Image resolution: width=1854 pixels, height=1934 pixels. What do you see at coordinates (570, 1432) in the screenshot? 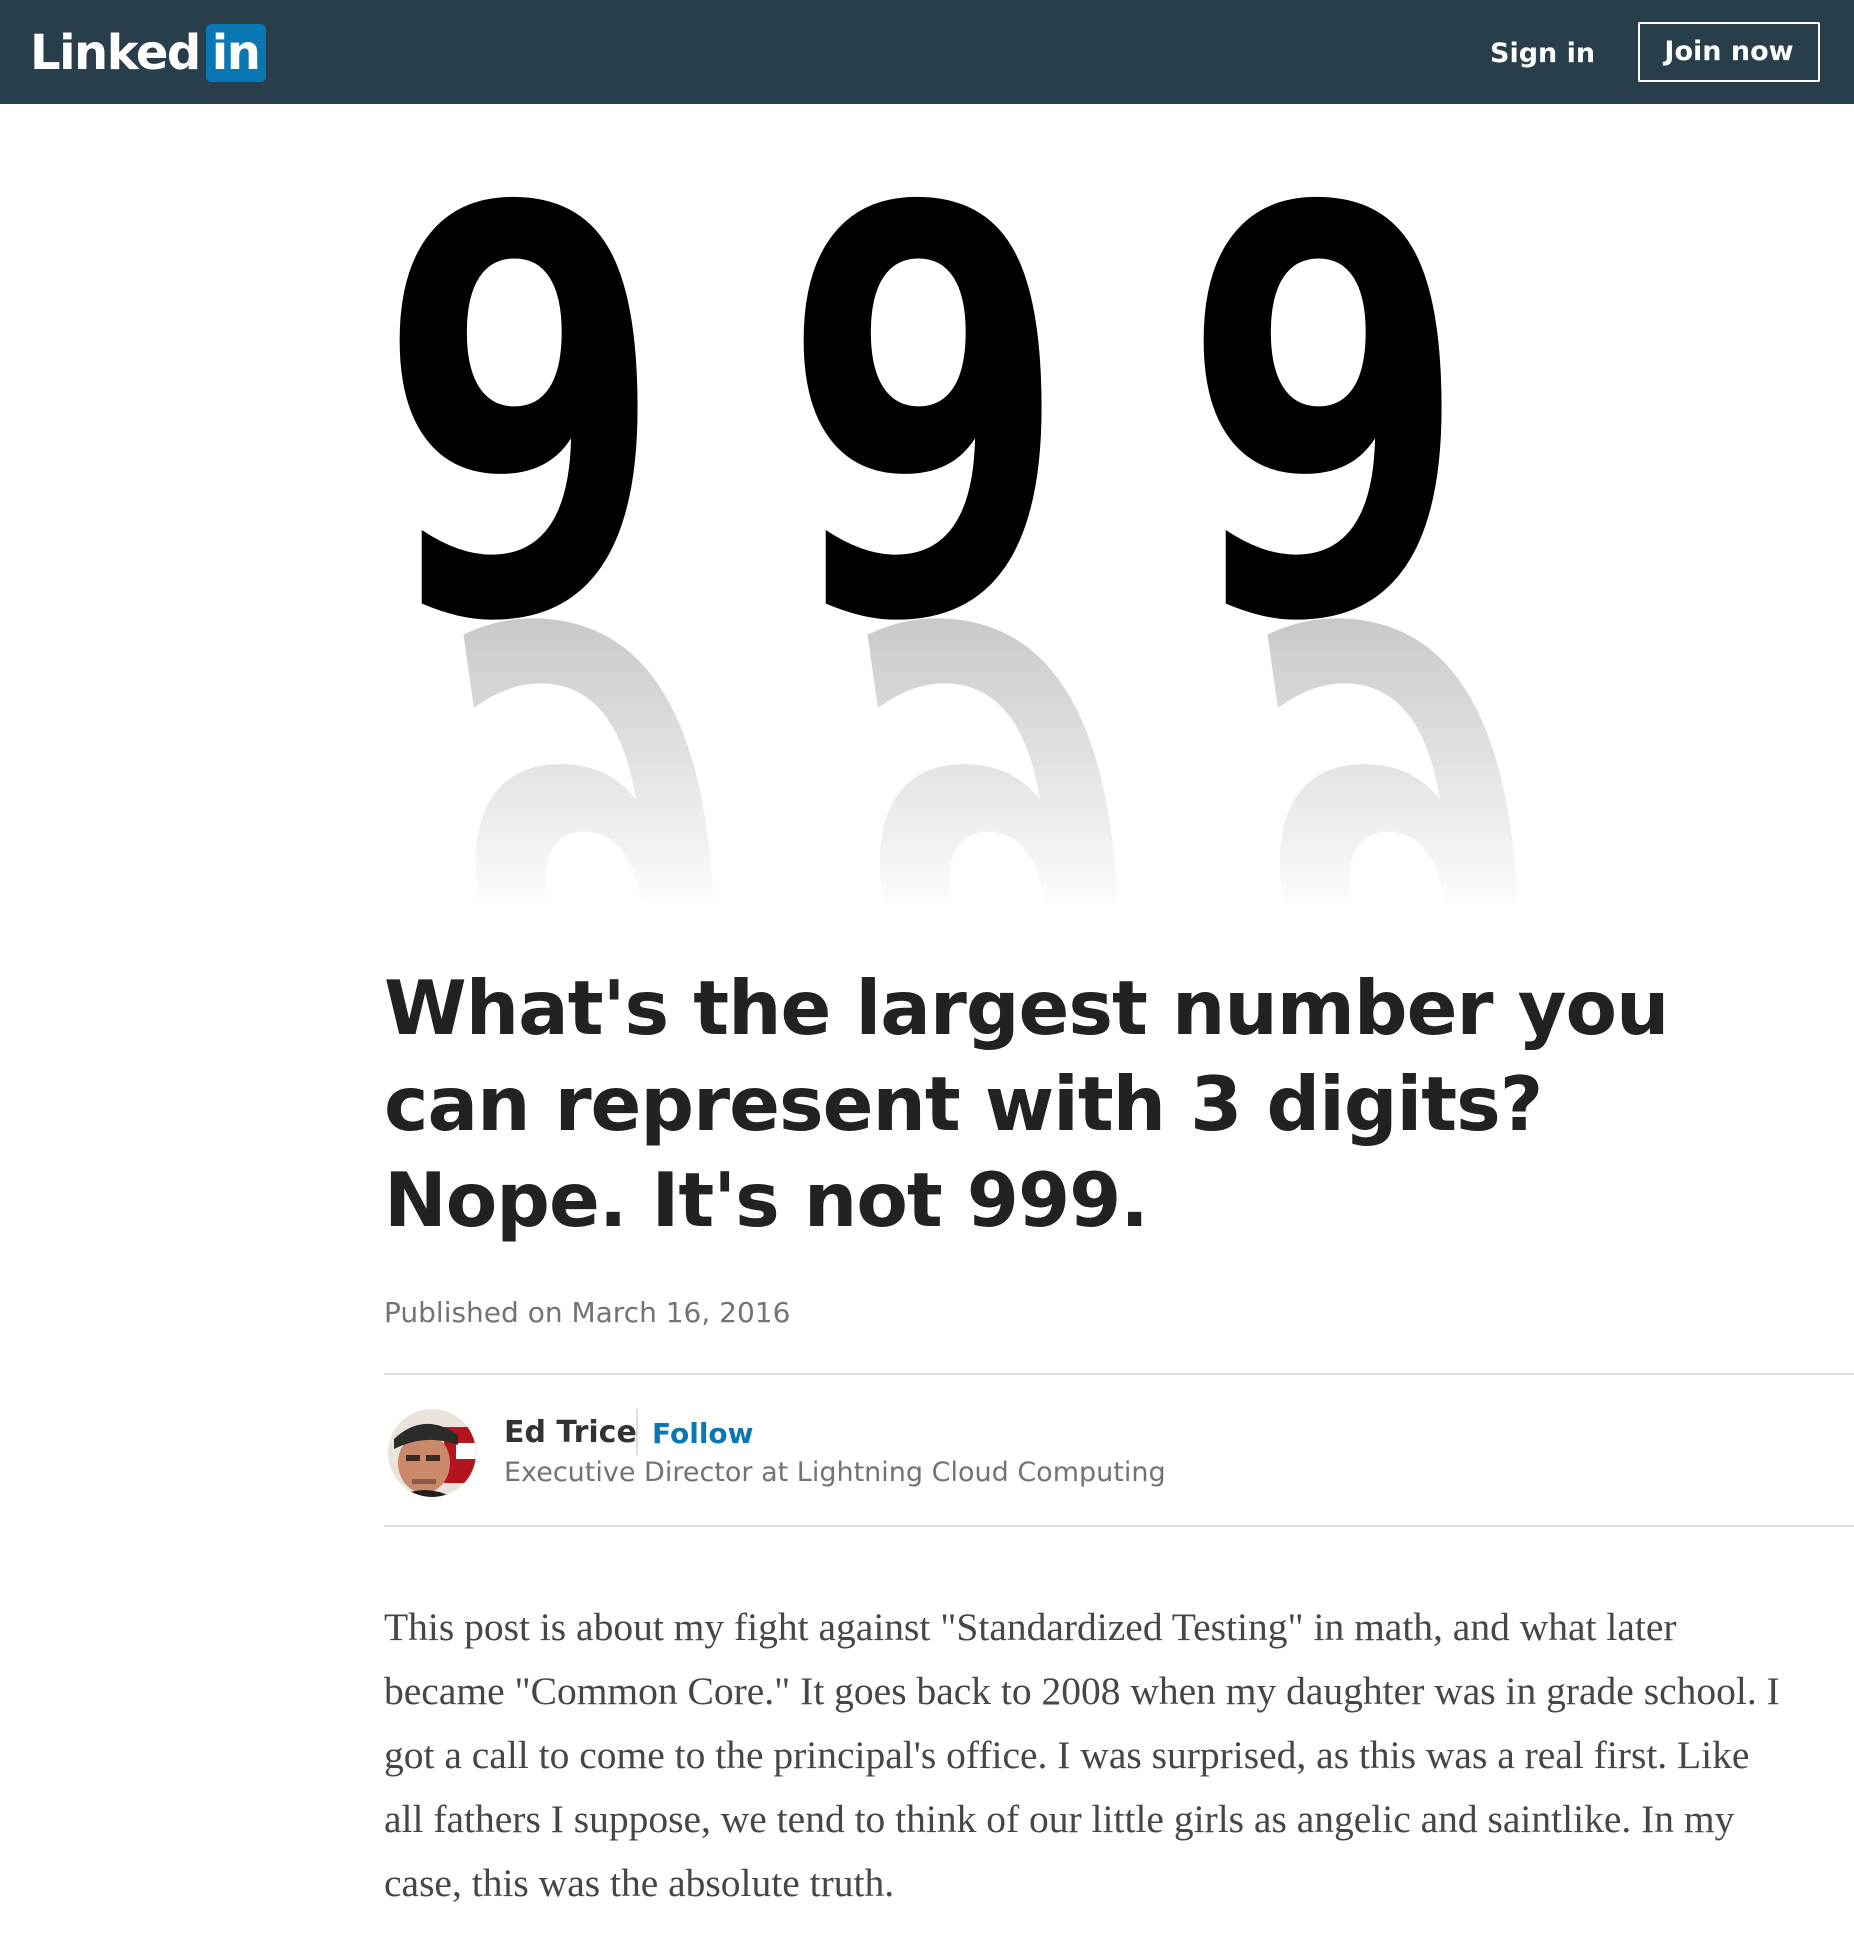
I see `author-name: Ed Trice` at bounding box center [570, 1432].